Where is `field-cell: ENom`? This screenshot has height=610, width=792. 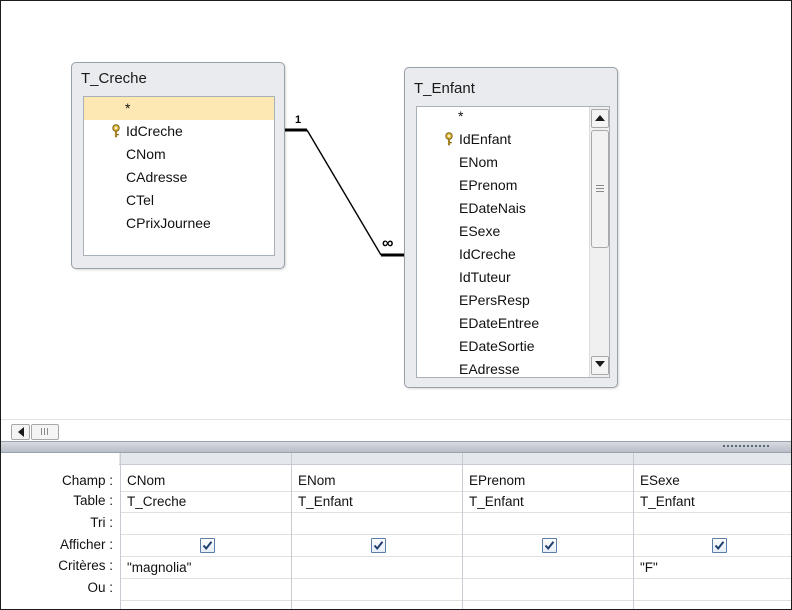 field-cell: ENom is located at coordinates (377, 481).